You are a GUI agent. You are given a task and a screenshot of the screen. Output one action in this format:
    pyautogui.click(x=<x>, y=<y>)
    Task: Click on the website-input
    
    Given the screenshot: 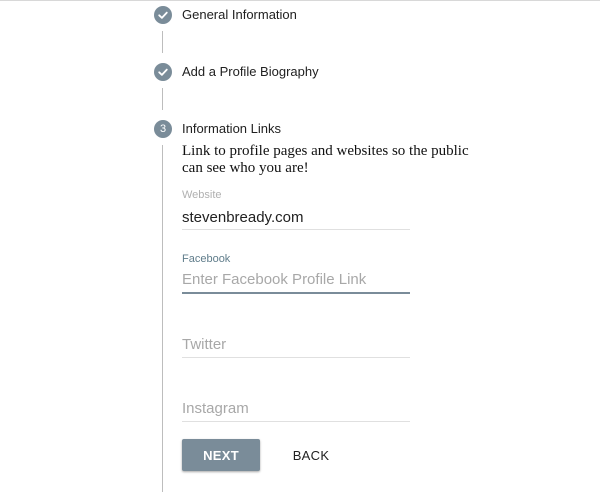 What is the action you would take?
    pyautogui.click(x=296, y=217)
    